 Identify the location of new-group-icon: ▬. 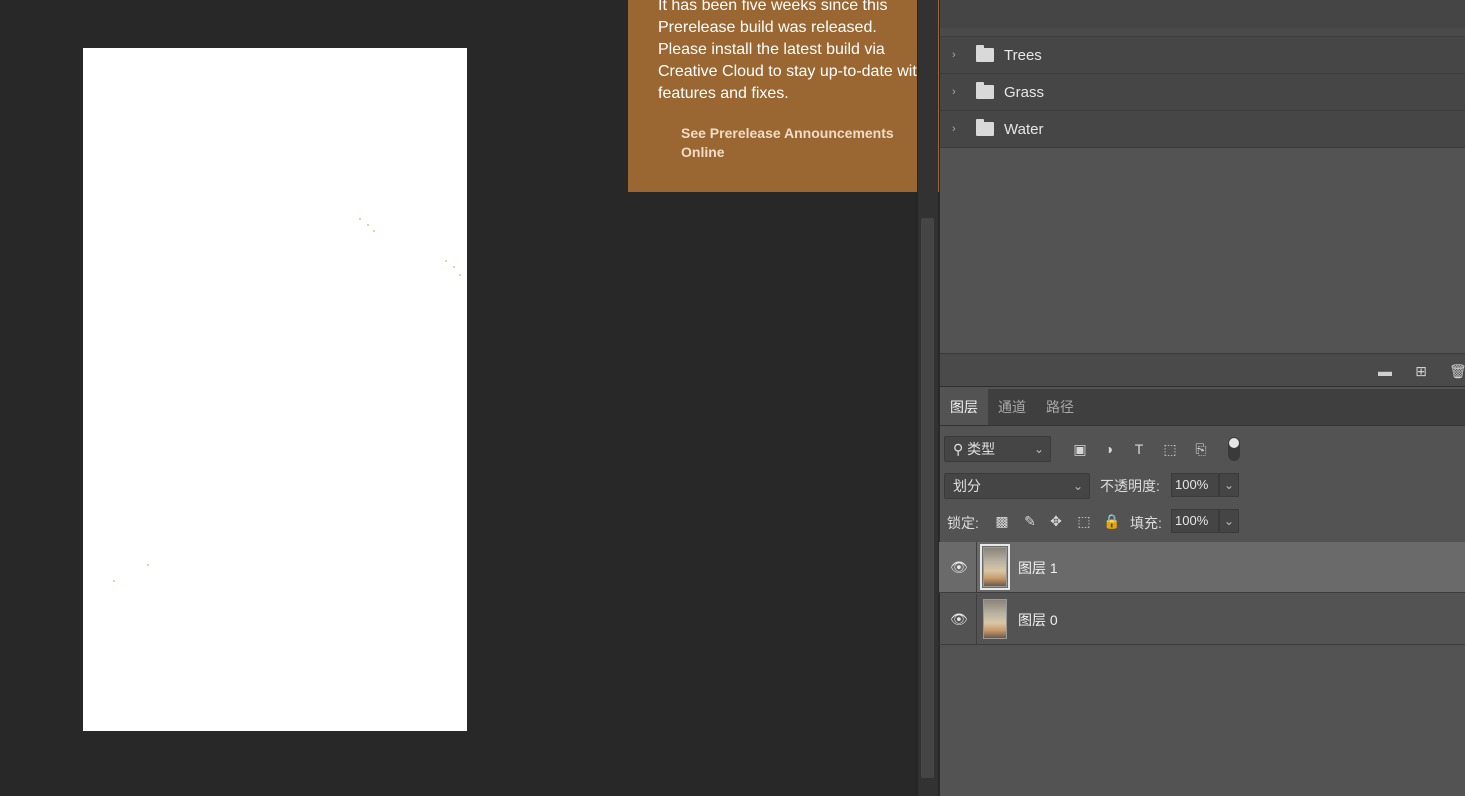
(1385, 371).